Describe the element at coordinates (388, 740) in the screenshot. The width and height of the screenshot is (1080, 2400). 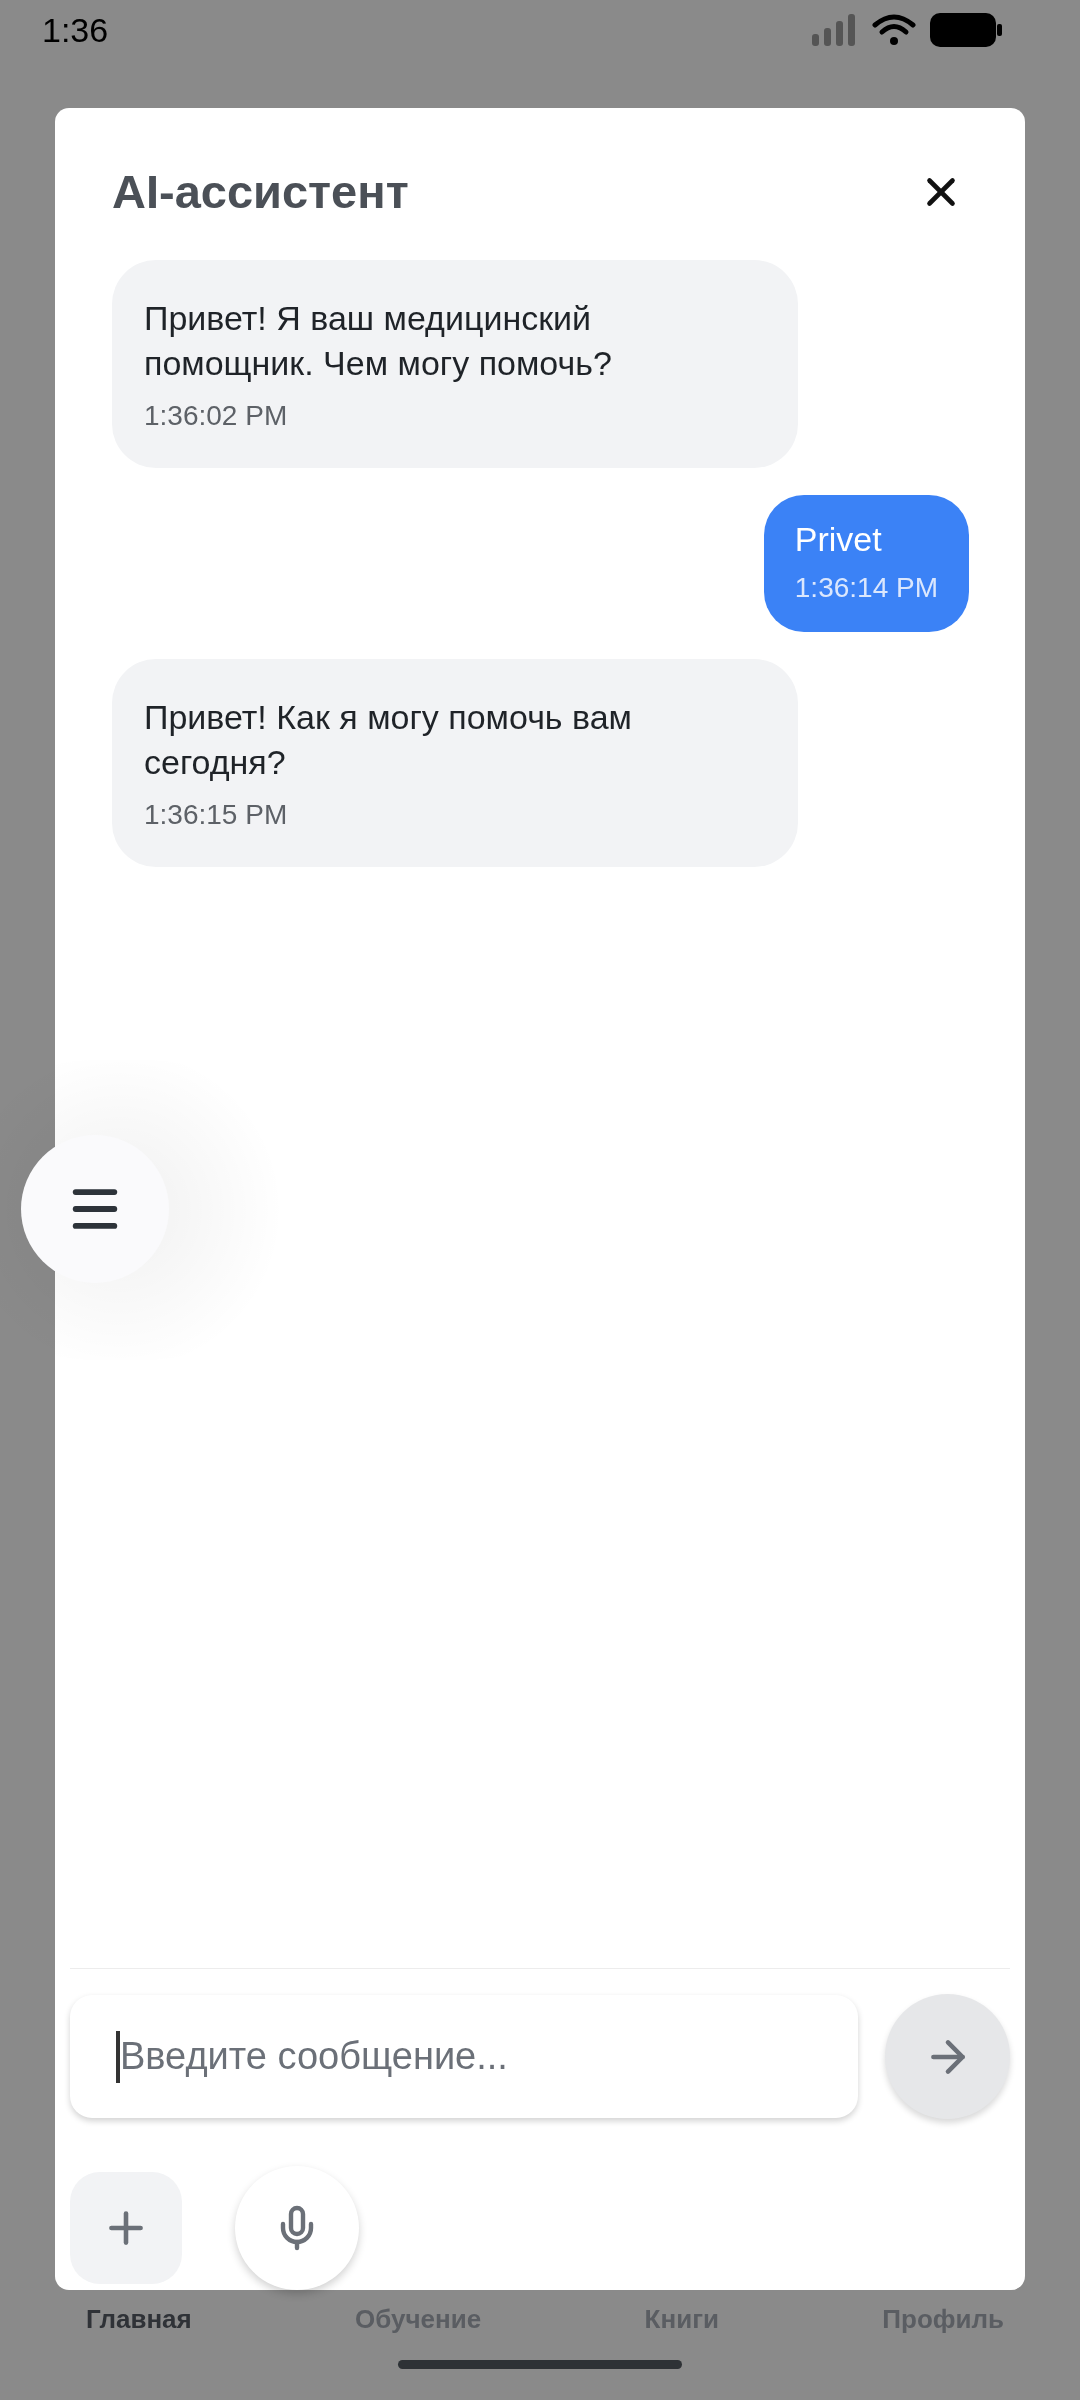
I see `message-text: Привет! Как я могу помочь вам сегодня?` at that location.